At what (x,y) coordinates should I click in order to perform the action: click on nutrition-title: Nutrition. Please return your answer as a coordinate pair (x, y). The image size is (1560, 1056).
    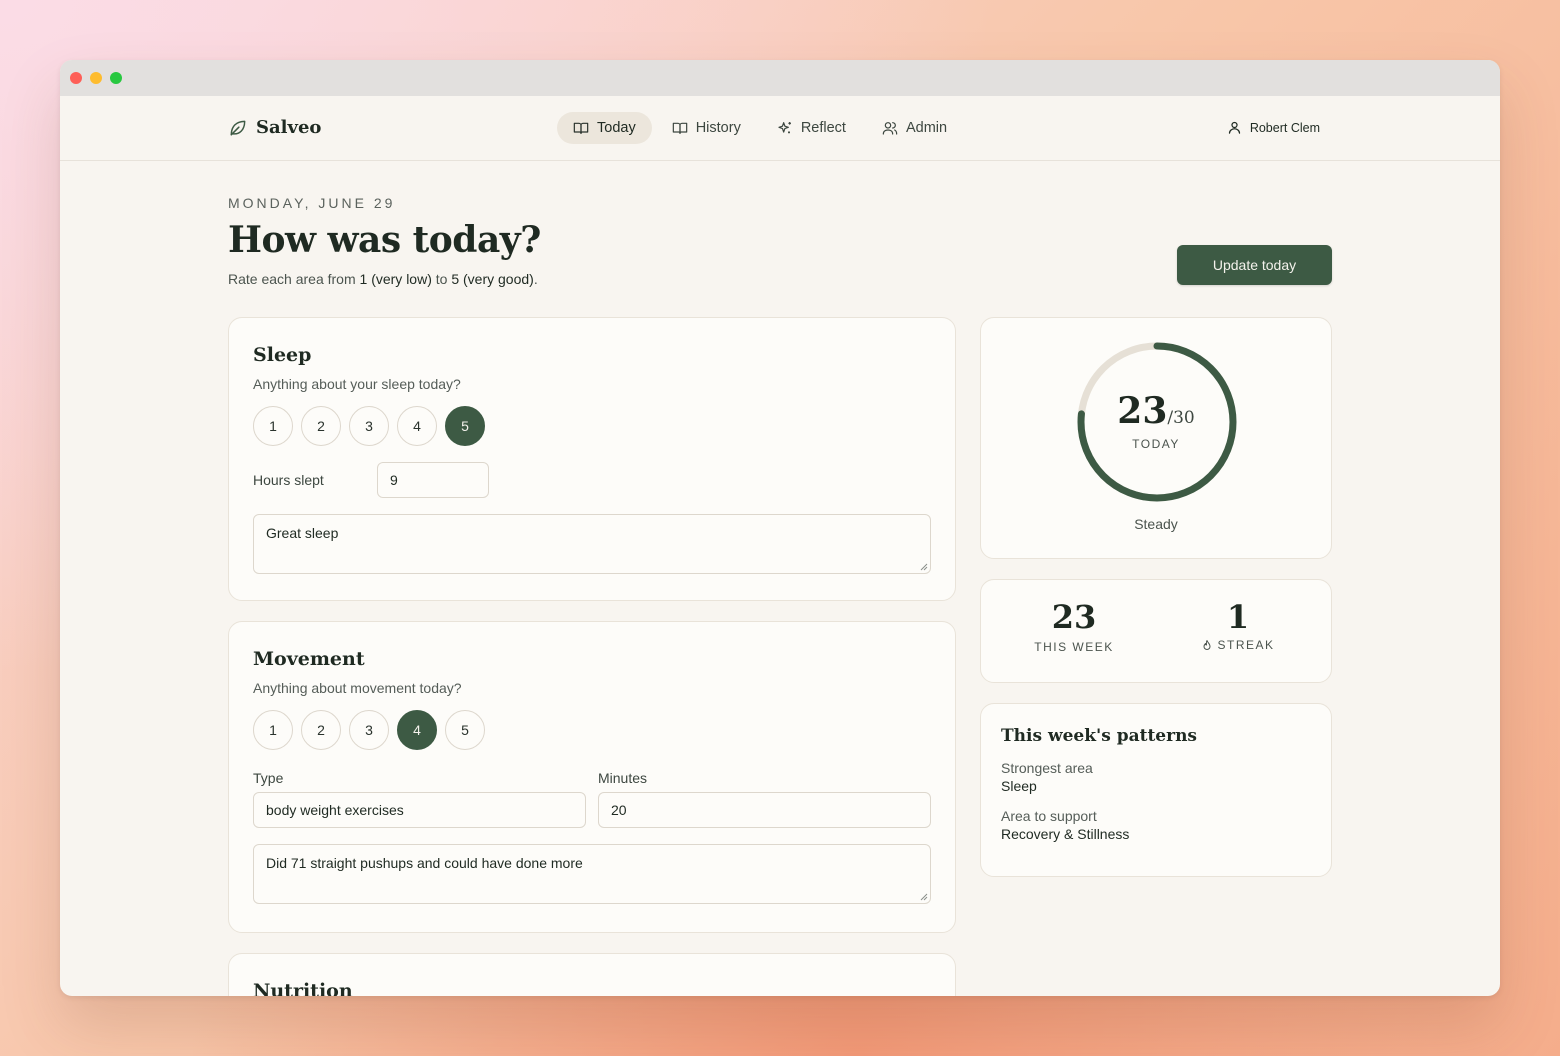
    Looking at the image, I should click on (303, 988).